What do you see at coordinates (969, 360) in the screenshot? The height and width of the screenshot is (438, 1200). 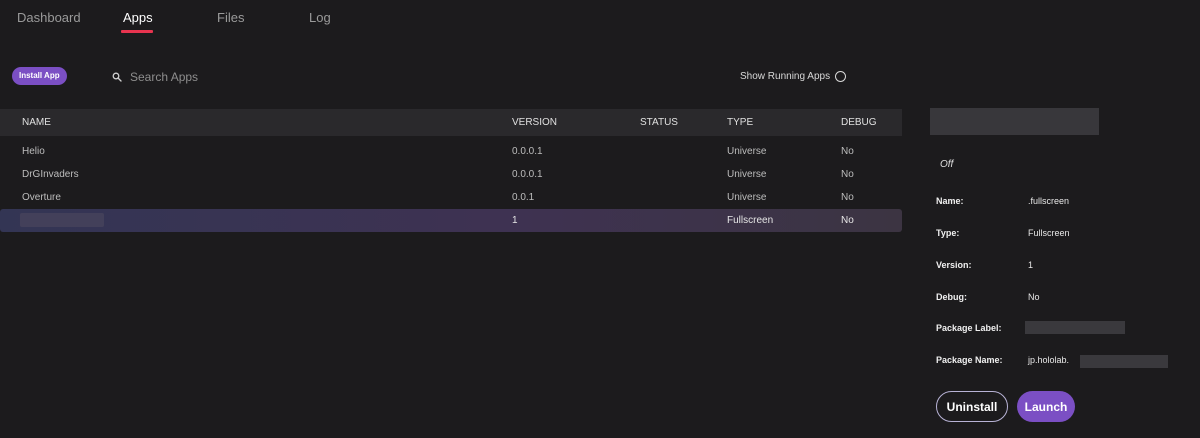 I see `detail-label-package-name: Package Name:` at bounding box center [969, 360].